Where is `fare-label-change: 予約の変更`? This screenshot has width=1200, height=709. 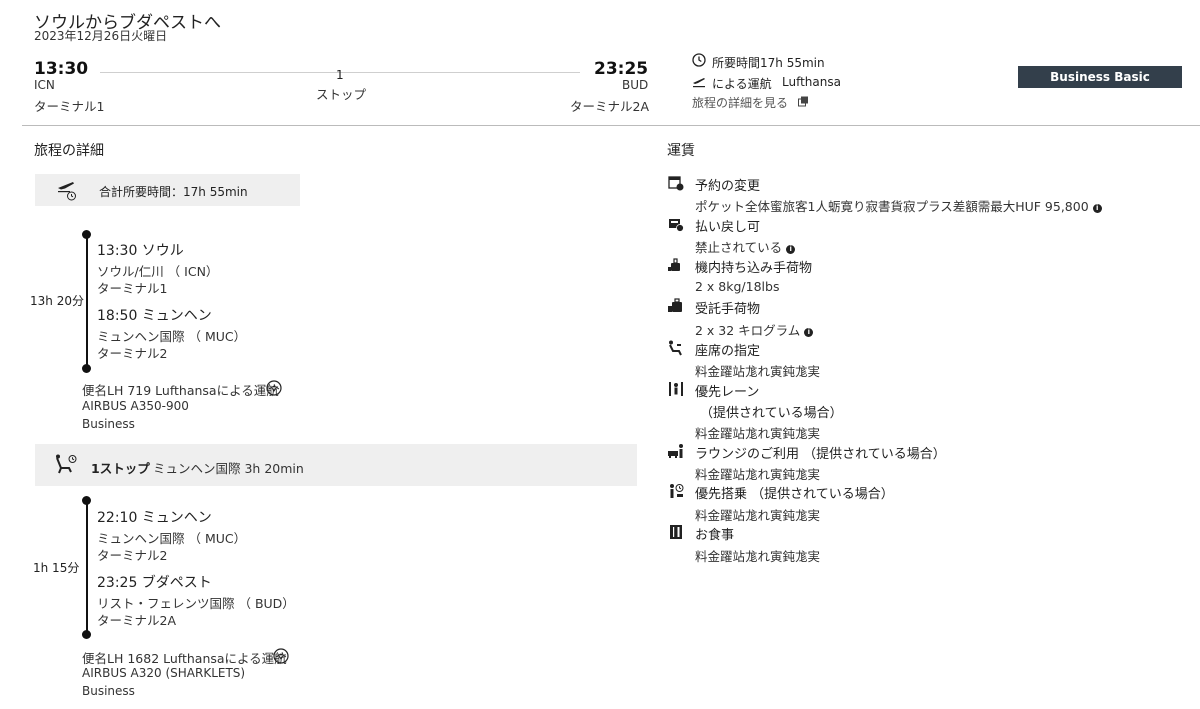
fare-label-change: 予約の変更 is located at coordinates (728, 186).